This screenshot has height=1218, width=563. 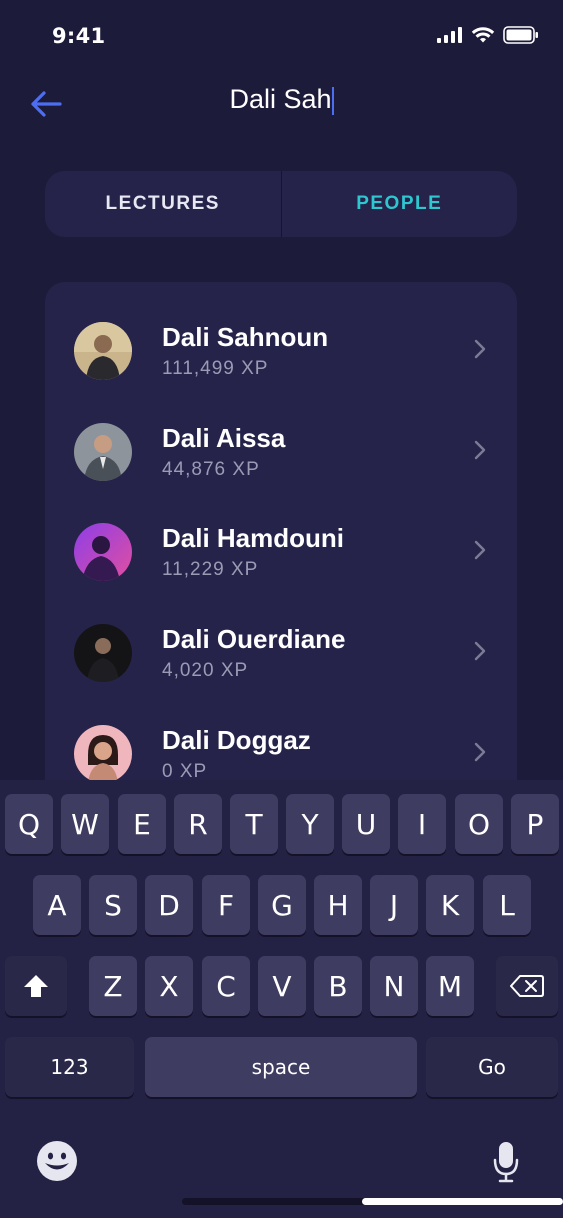 I want to click on key-m: M, so click(x=450, y=986).